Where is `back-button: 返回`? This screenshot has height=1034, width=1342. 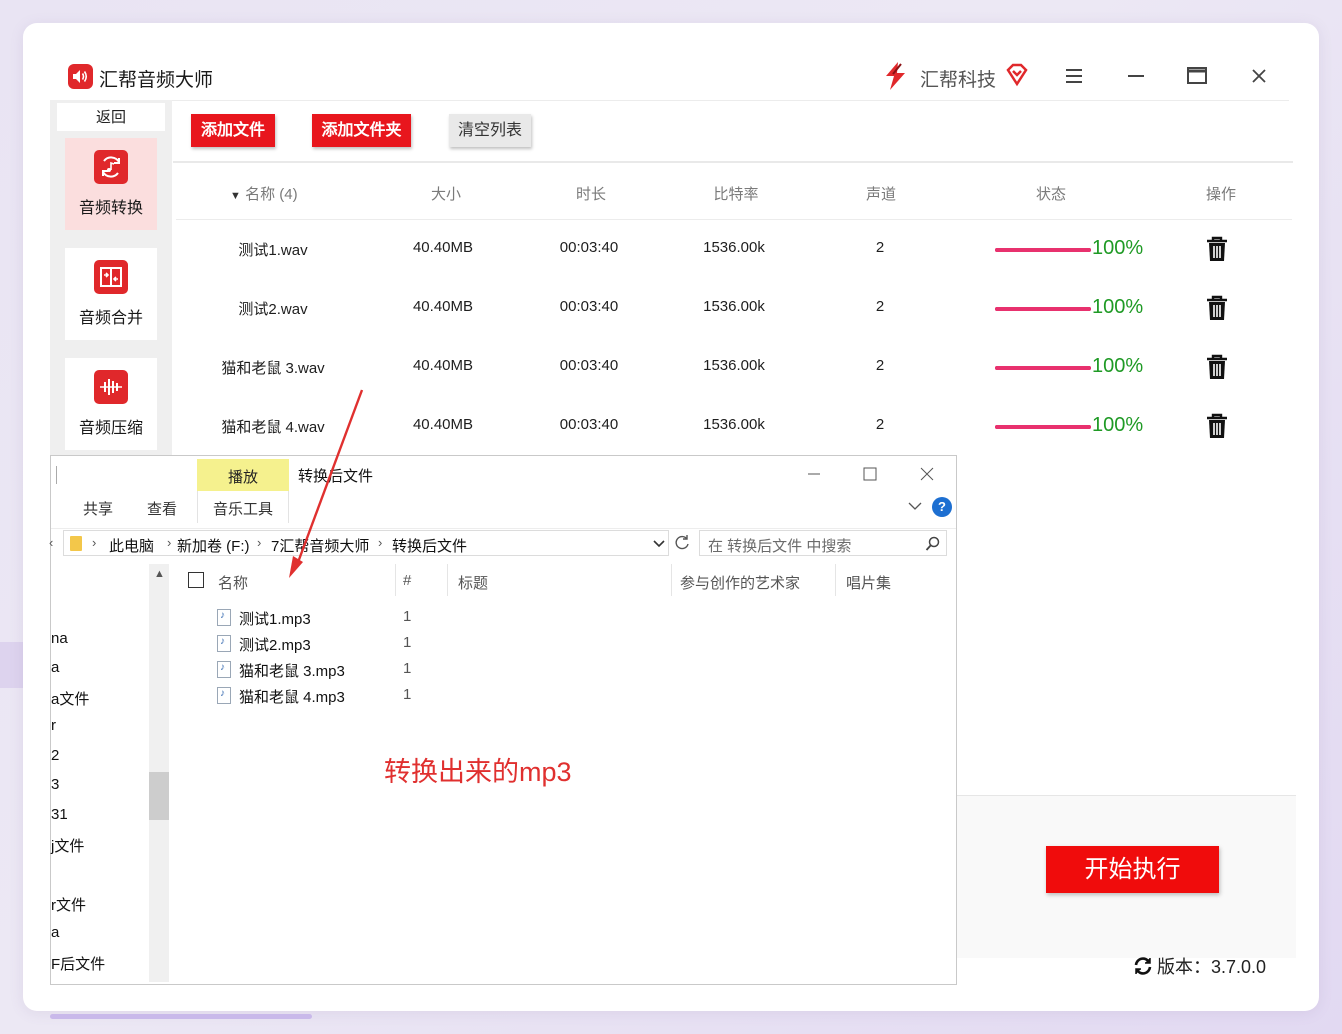
back-button: 返回 is located at coordinates (111, 117).